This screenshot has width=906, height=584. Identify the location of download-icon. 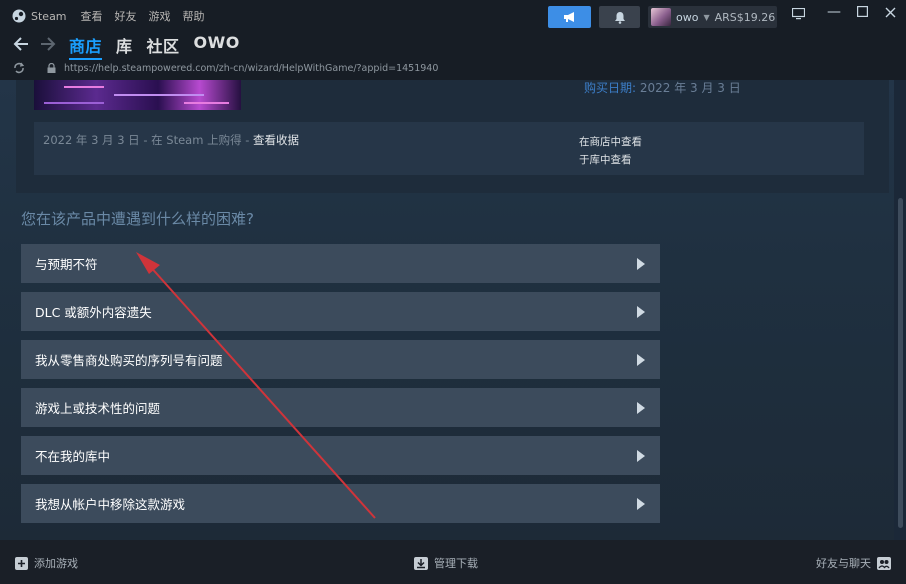
(421, 563).